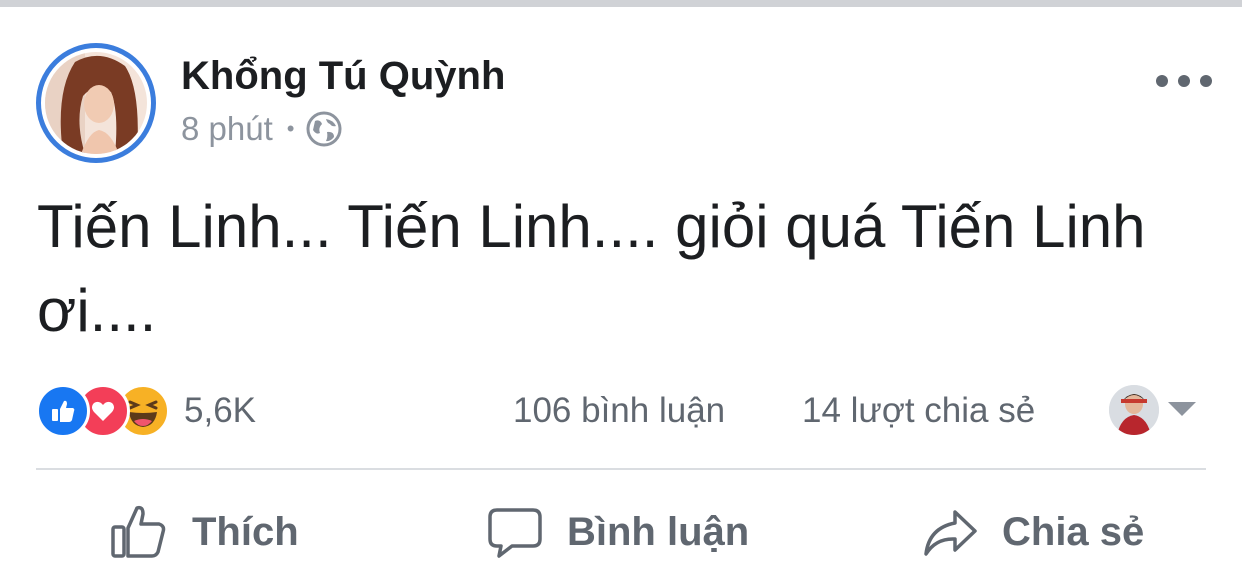 The height and width of the screenshot is (576, 1242). I want to click on post-time: 8 phút, so click(227, 129).